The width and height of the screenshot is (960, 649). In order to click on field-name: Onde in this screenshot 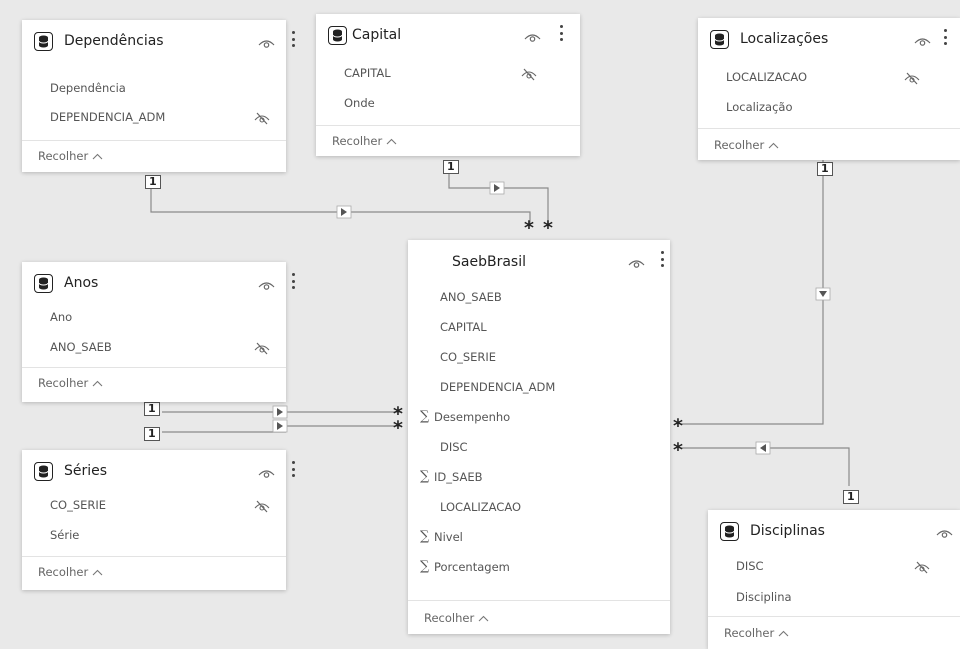, I will do `click(359, 103)`.